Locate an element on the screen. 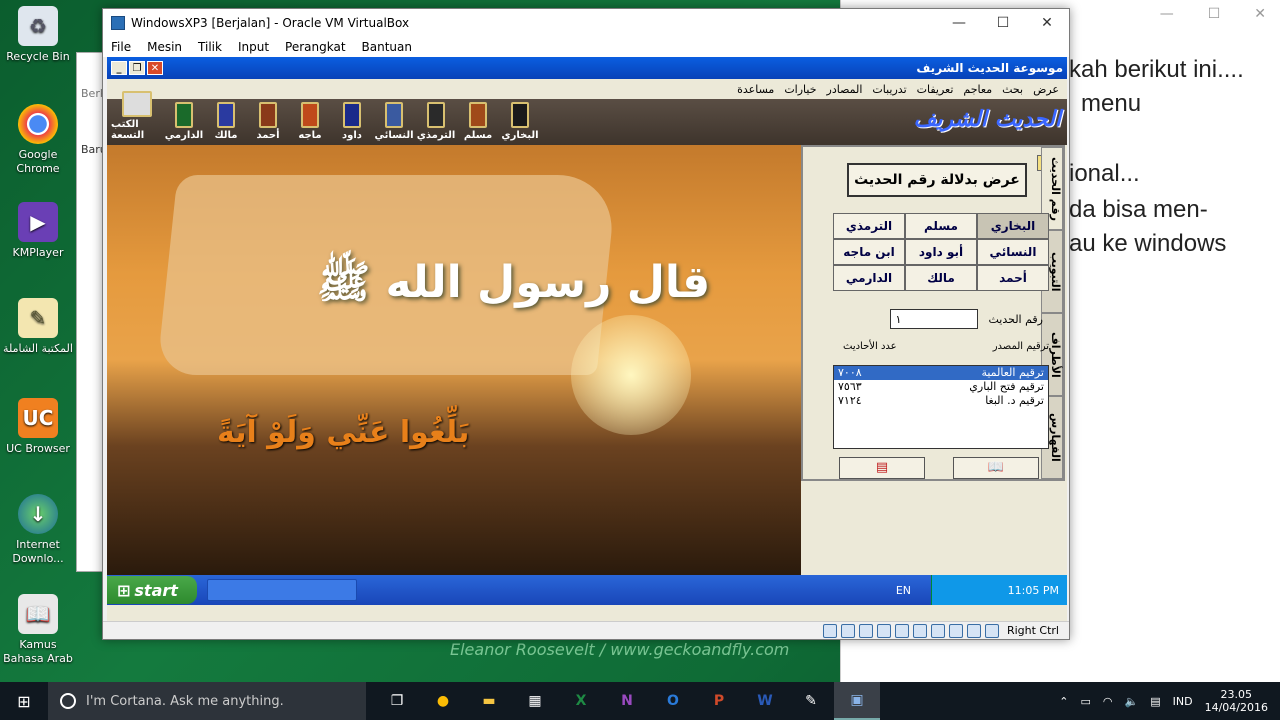 Image resolution: width=1280 pixels, height=720 pixels. battery-icon: ▭ is located at coordinates (1086, 701).